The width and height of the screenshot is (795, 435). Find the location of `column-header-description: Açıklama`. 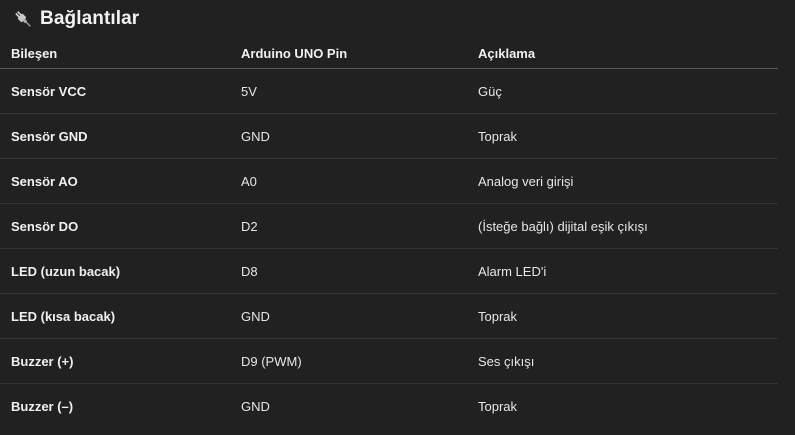

column-header-description: Açıklama is located at coordinates (622, 53).